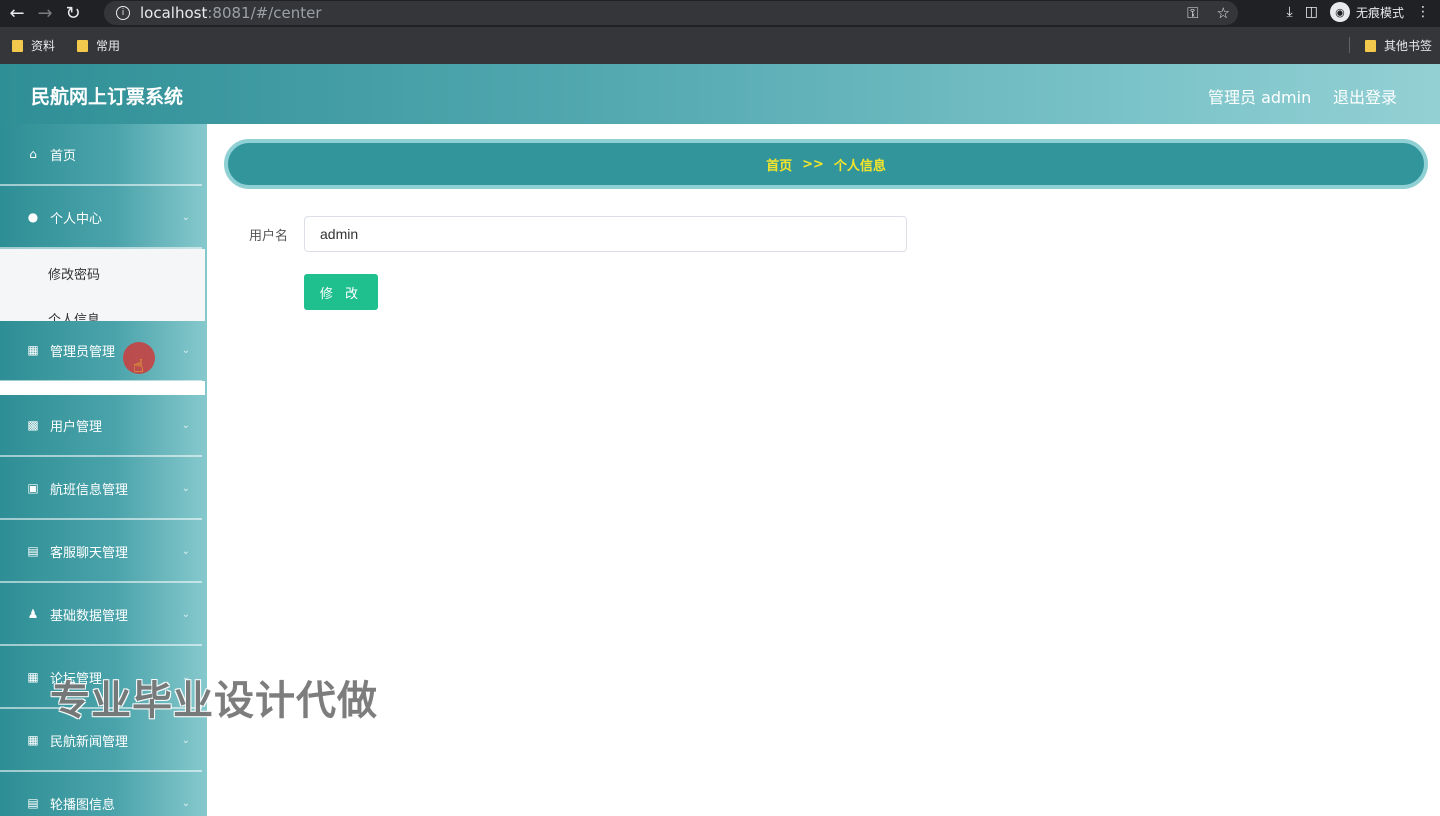  I want to click on forward-icon: →, so click(45, 14).